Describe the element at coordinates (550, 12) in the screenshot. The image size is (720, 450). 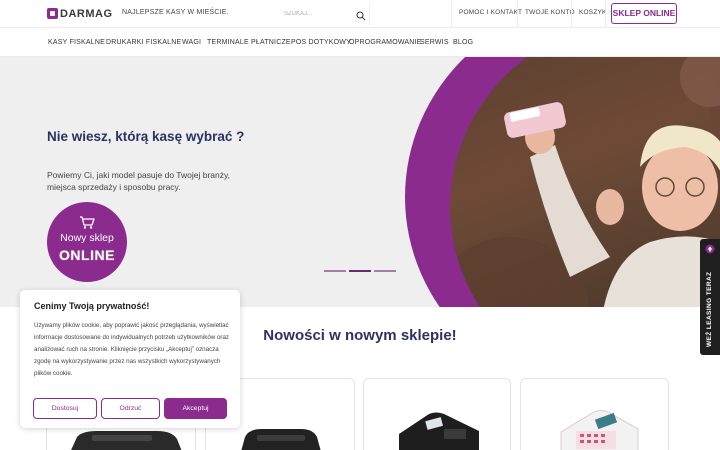
I see `account-link: TWOJE KONTO` at that location.